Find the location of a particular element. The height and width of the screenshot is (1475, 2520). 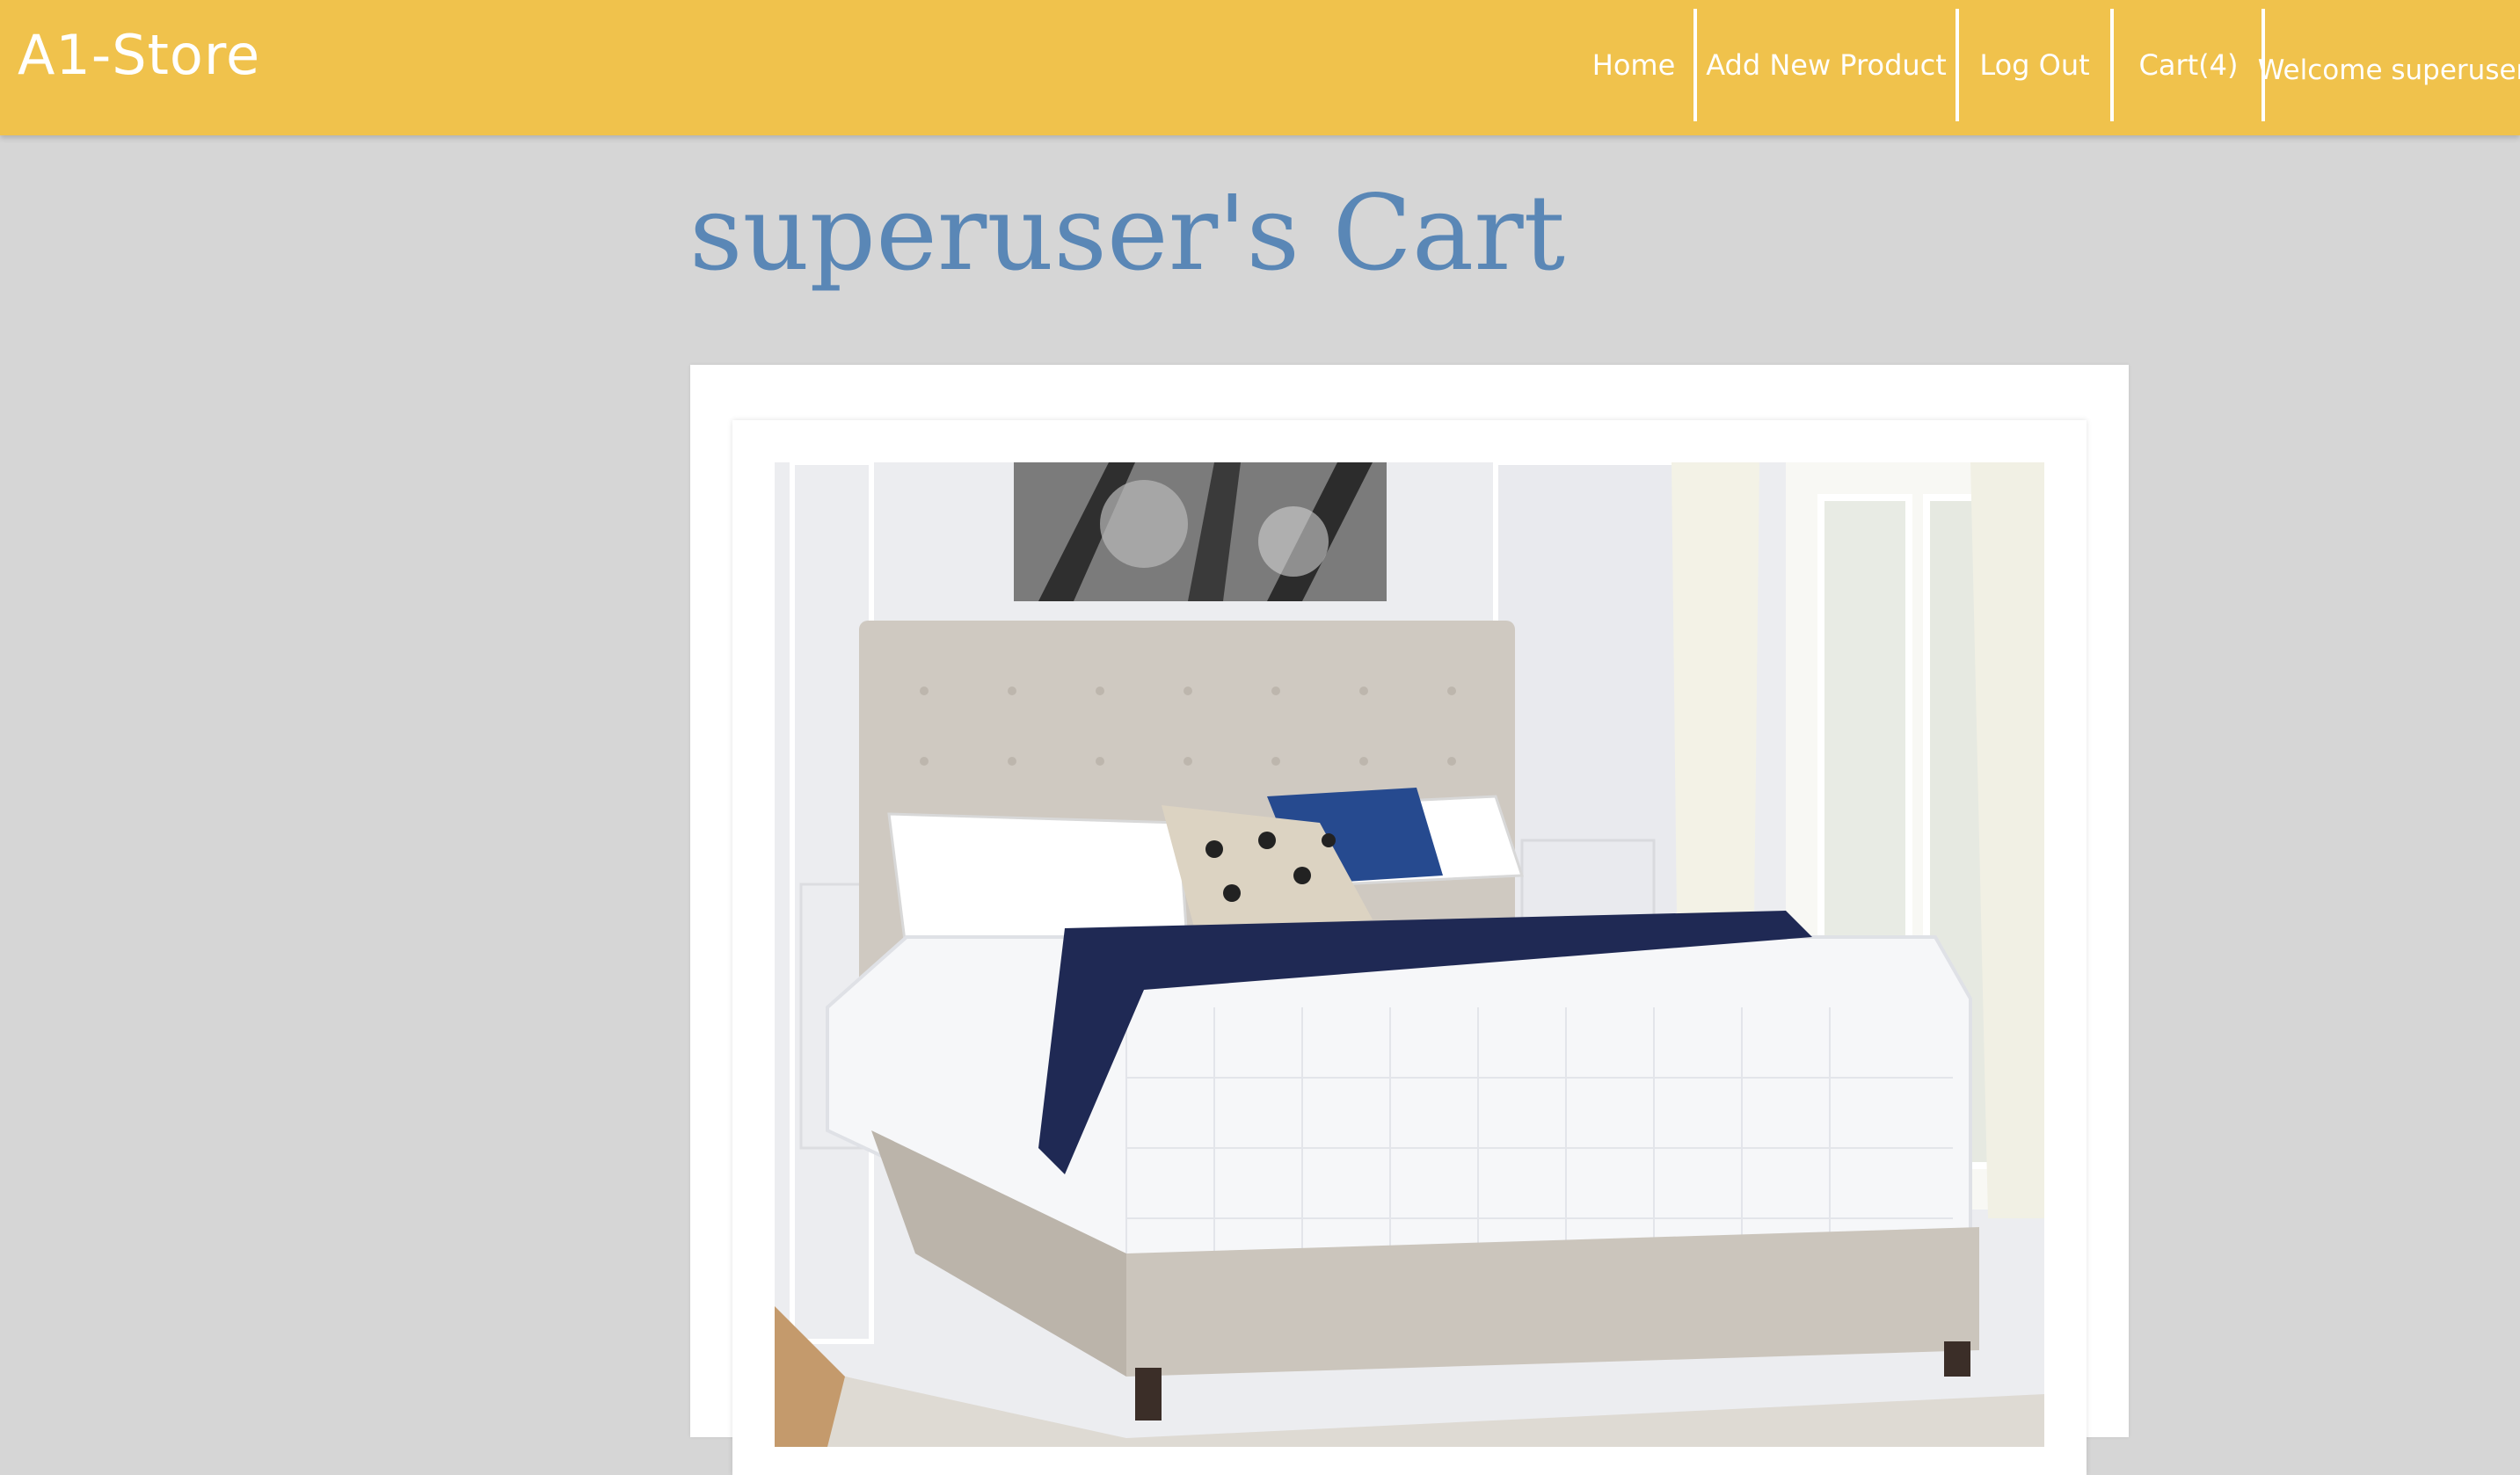

welcome-user-text: Welcome superuser is located at coordinates (2388, 70).